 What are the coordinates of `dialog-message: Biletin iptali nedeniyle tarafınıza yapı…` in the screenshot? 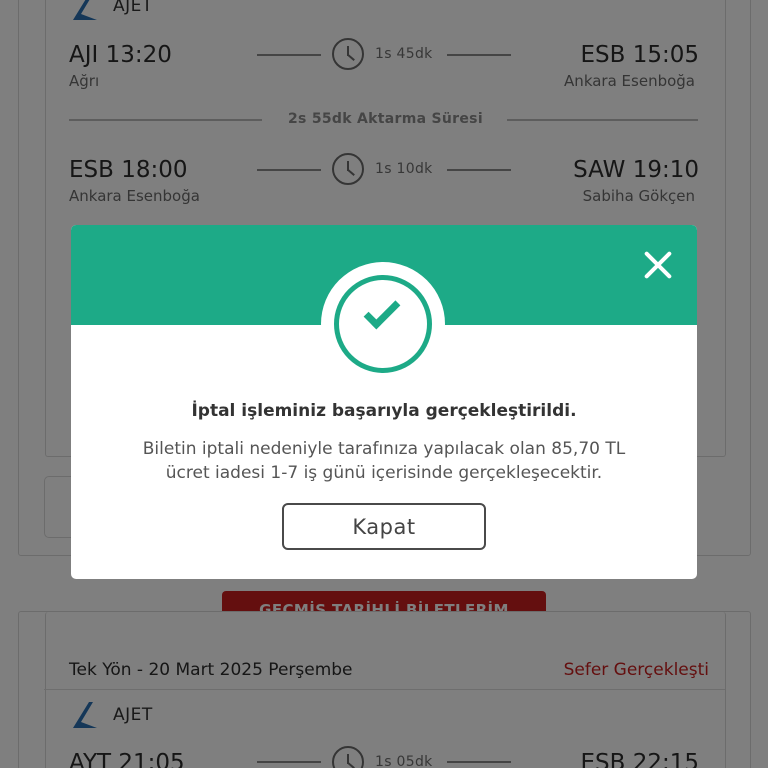 It's located at (384, 461).